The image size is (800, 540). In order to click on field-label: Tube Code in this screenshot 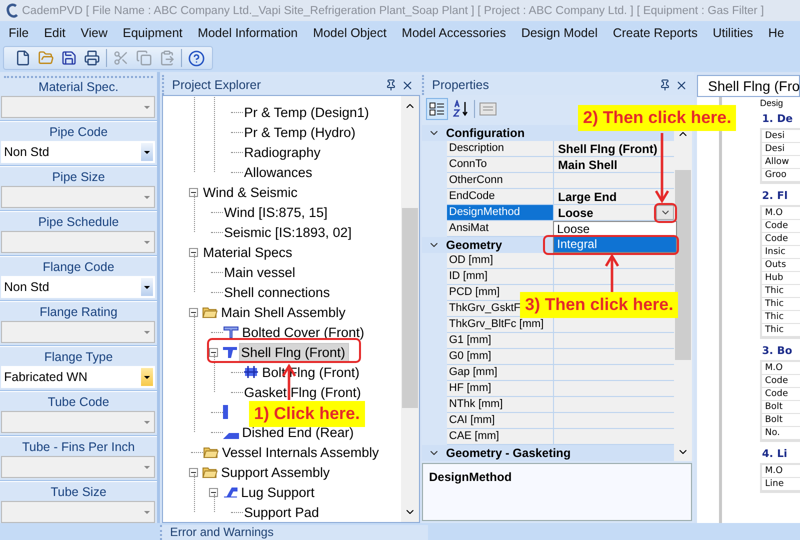, I will do `click(78, 402)`.